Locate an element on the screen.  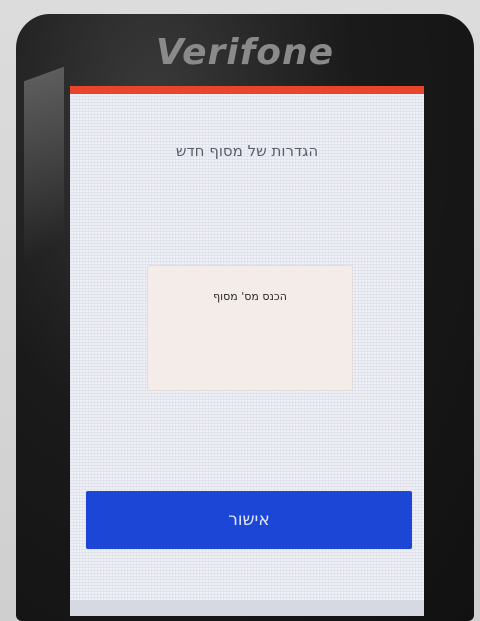
terminal-number-prompt: הכנס מס' מסוף is located at coordinates (250, 328).